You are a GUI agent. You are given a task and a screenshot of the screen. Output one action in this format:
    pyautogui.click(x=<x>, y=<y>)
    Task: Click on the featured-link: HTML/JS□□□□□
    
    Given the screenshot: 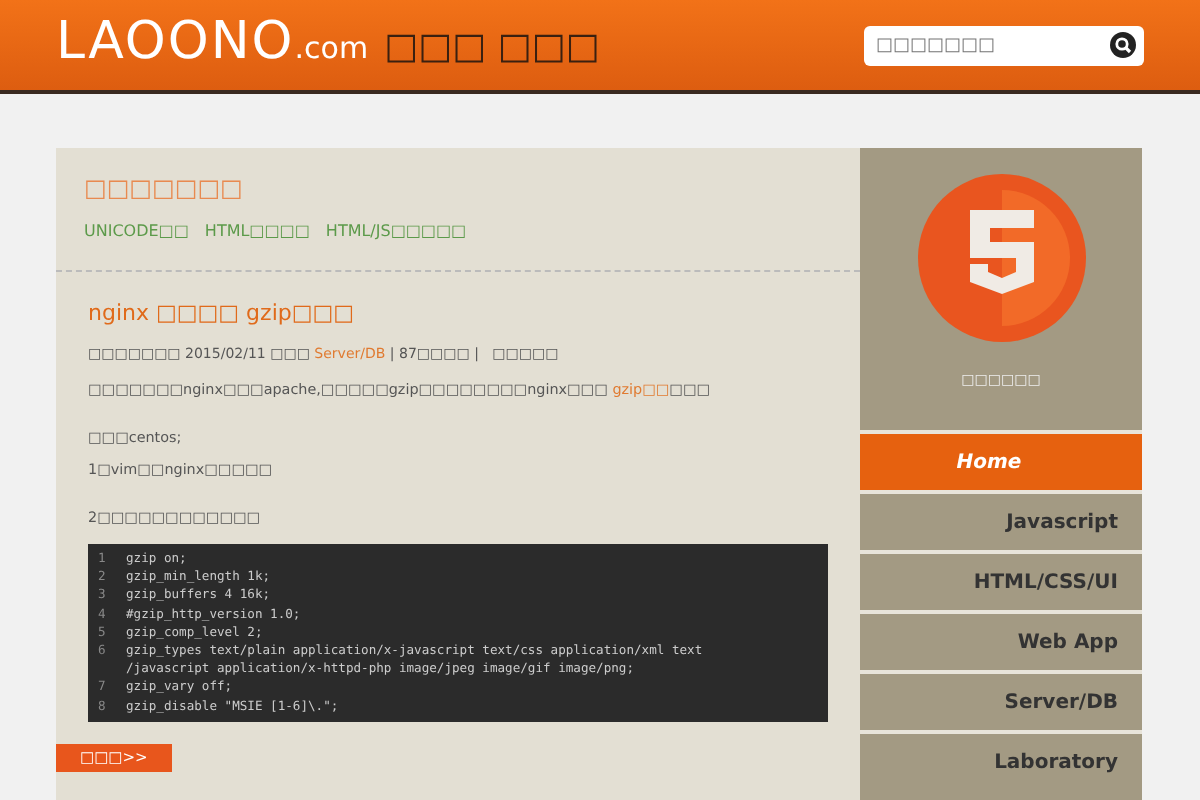 What is the action you would take?
    pyautogui.click(x=396, y=232)
    